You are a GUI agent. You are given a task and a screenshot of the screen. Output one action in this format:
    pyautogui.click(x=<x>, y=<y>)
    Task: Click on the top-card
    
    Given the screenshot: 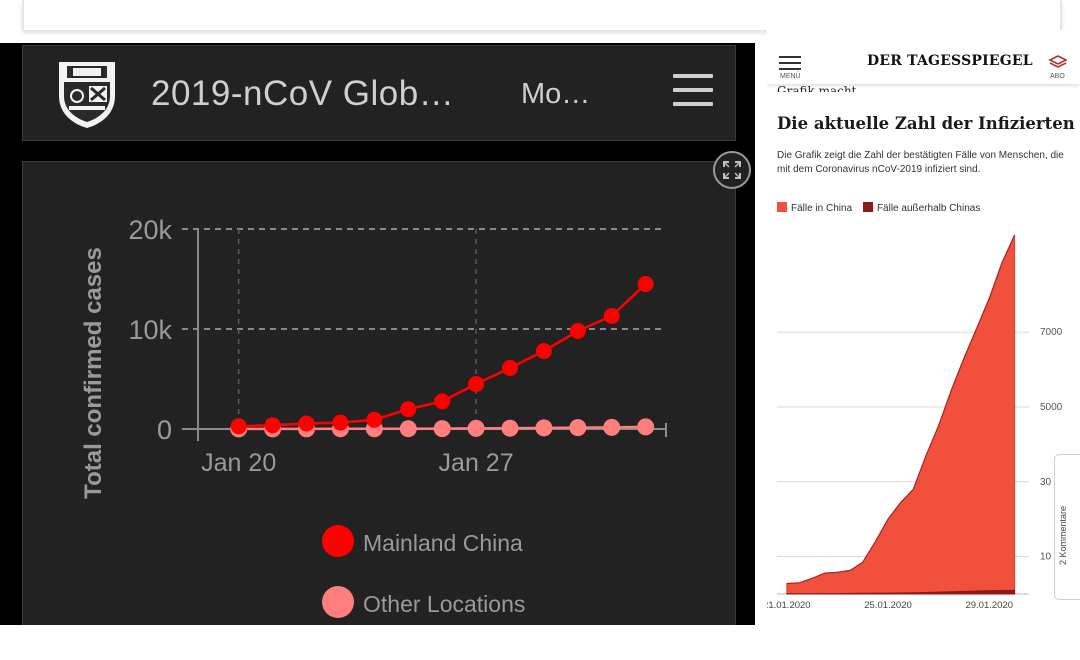 What is the action you would take?
    pyautogui.click(x=542, y=15)
    